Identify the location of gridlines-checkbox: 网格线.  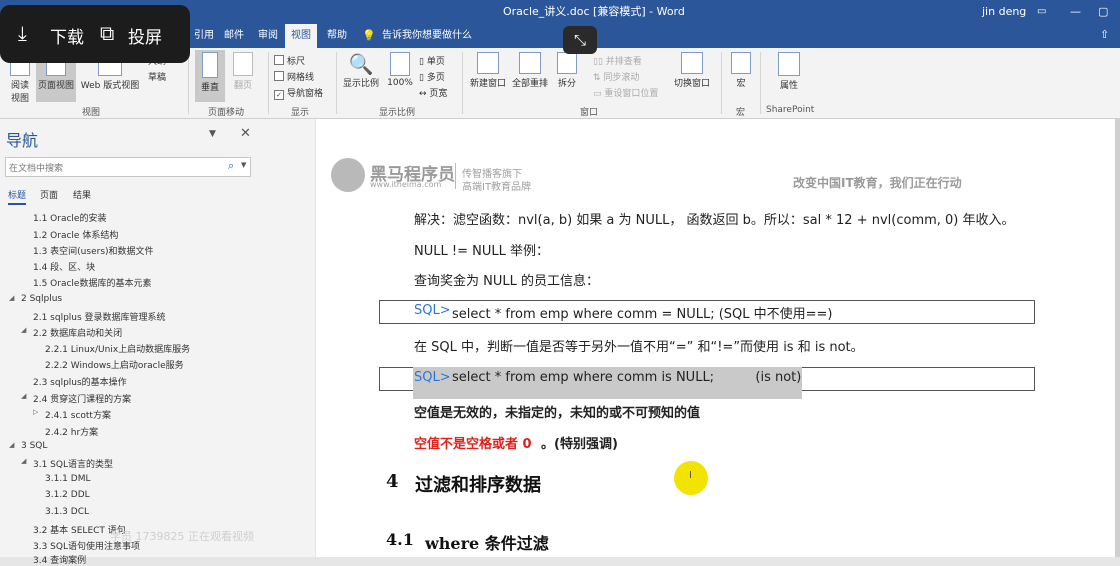
(294, 76).